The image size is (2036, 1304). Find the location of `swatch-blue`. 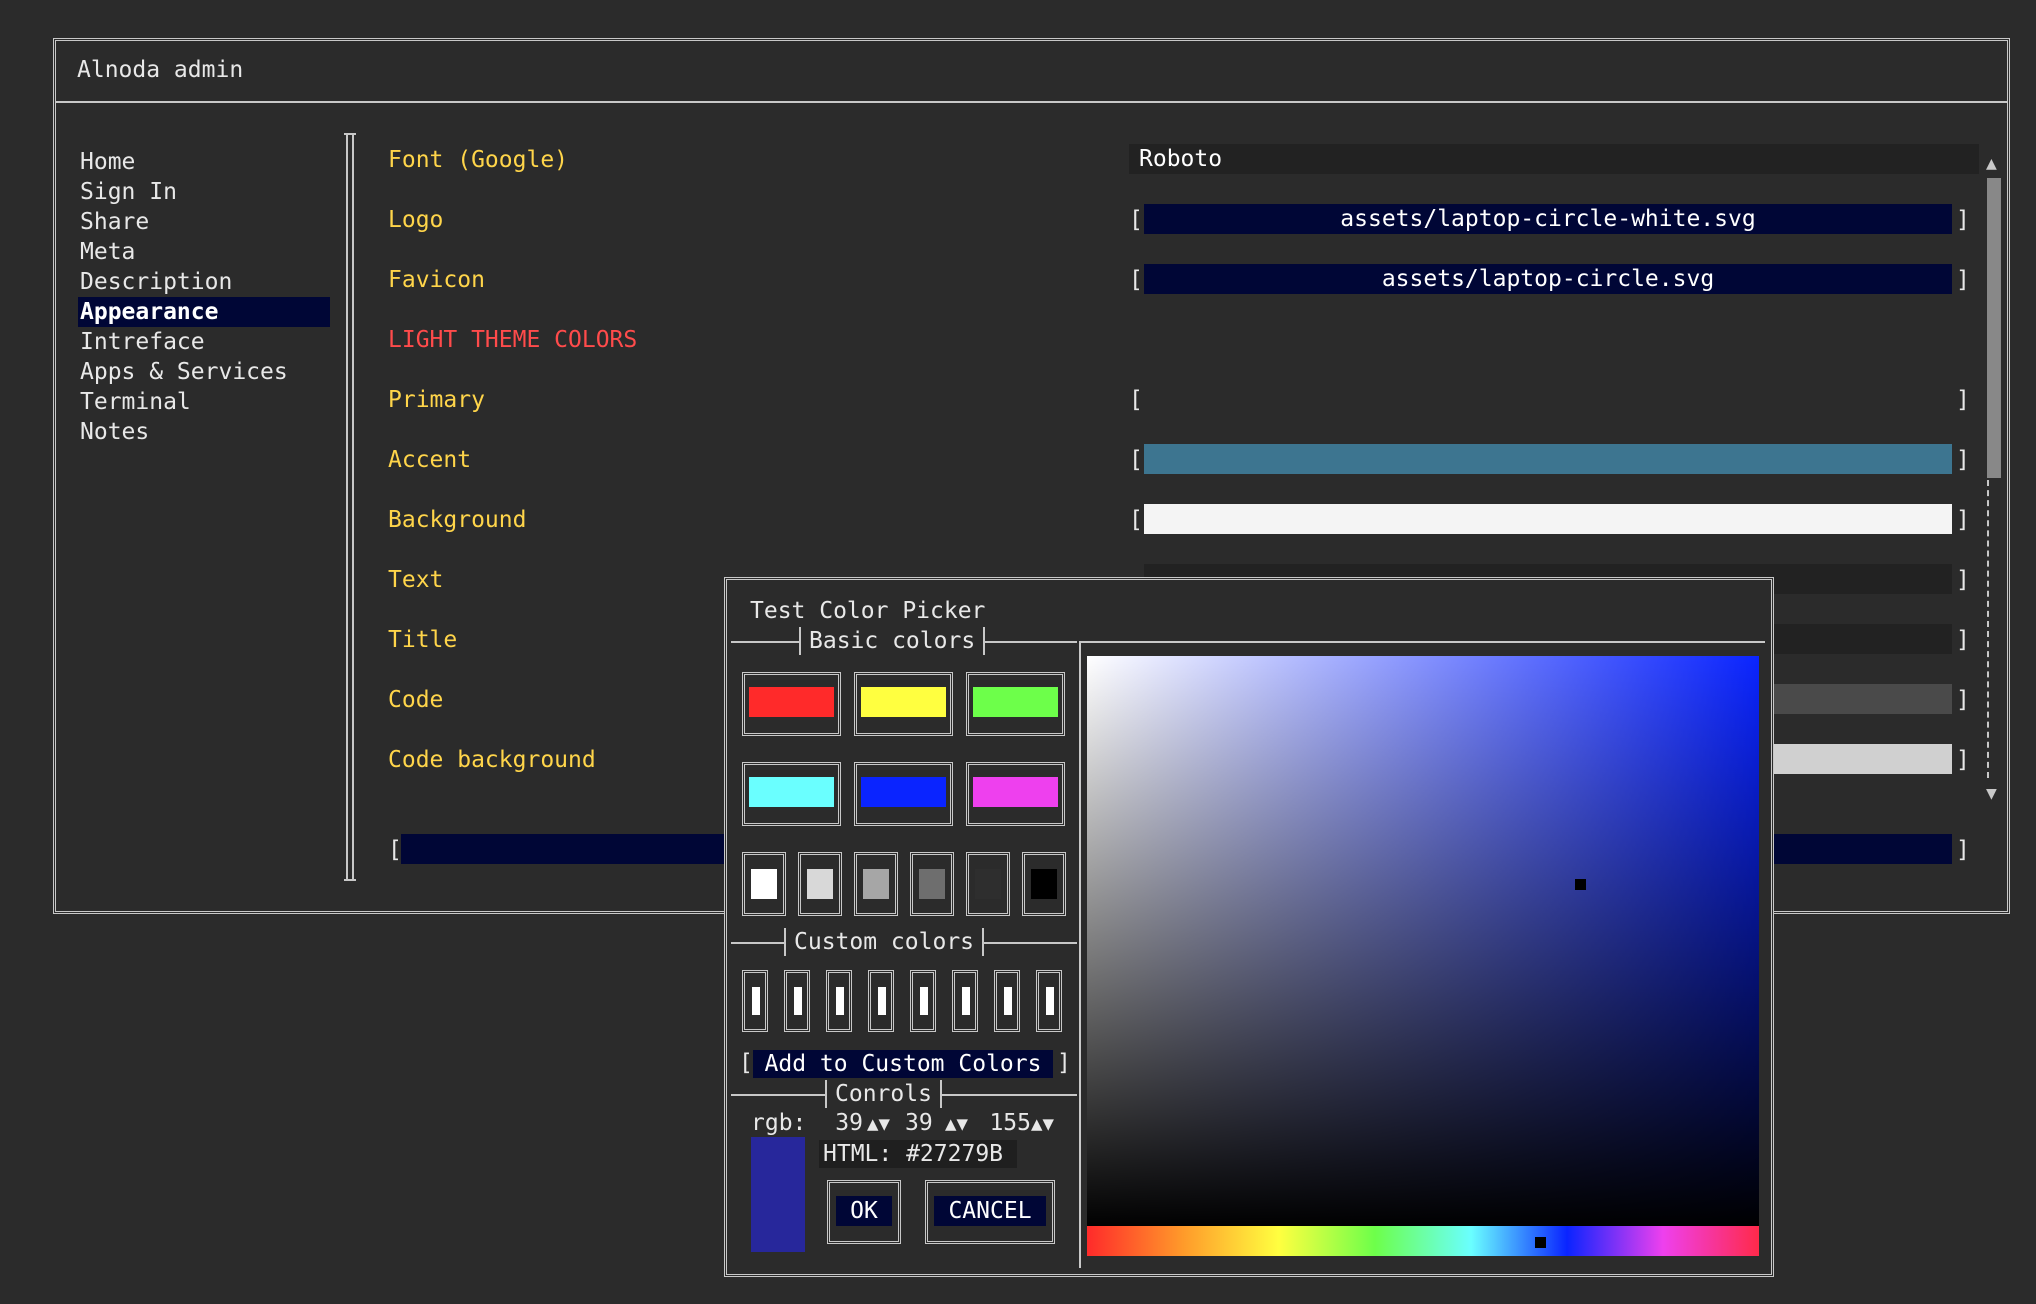

swatch-blue is located at coordinates (903, 794).